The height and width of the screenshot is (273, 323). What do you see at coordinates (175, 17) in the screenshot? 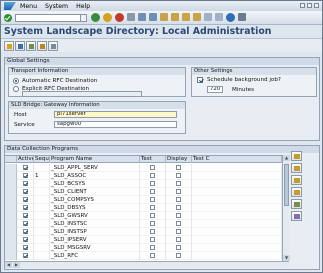
I see `prev-page-icon` at bounding box center [175, 17].